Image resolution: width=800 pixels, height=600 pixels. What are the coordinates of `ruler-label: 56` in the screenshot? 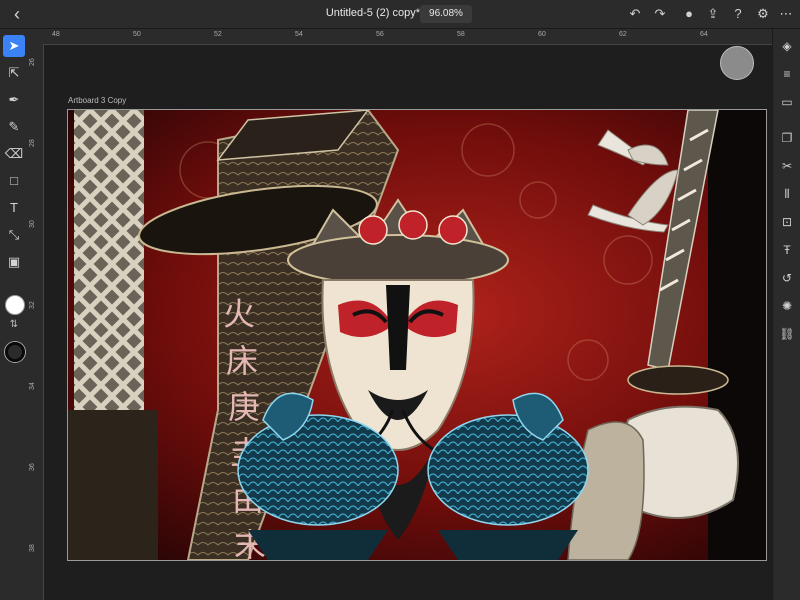 It's located at (380, 34).